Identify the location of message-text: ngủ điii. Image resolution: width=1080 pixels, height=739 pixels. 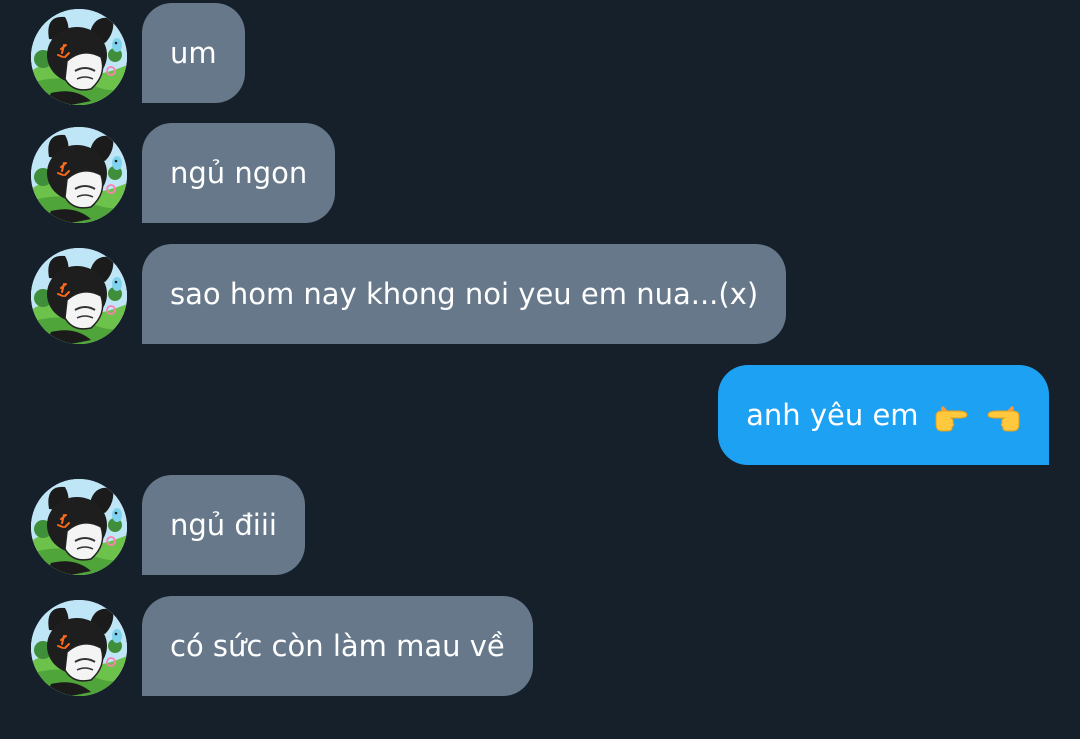
(223, 525).